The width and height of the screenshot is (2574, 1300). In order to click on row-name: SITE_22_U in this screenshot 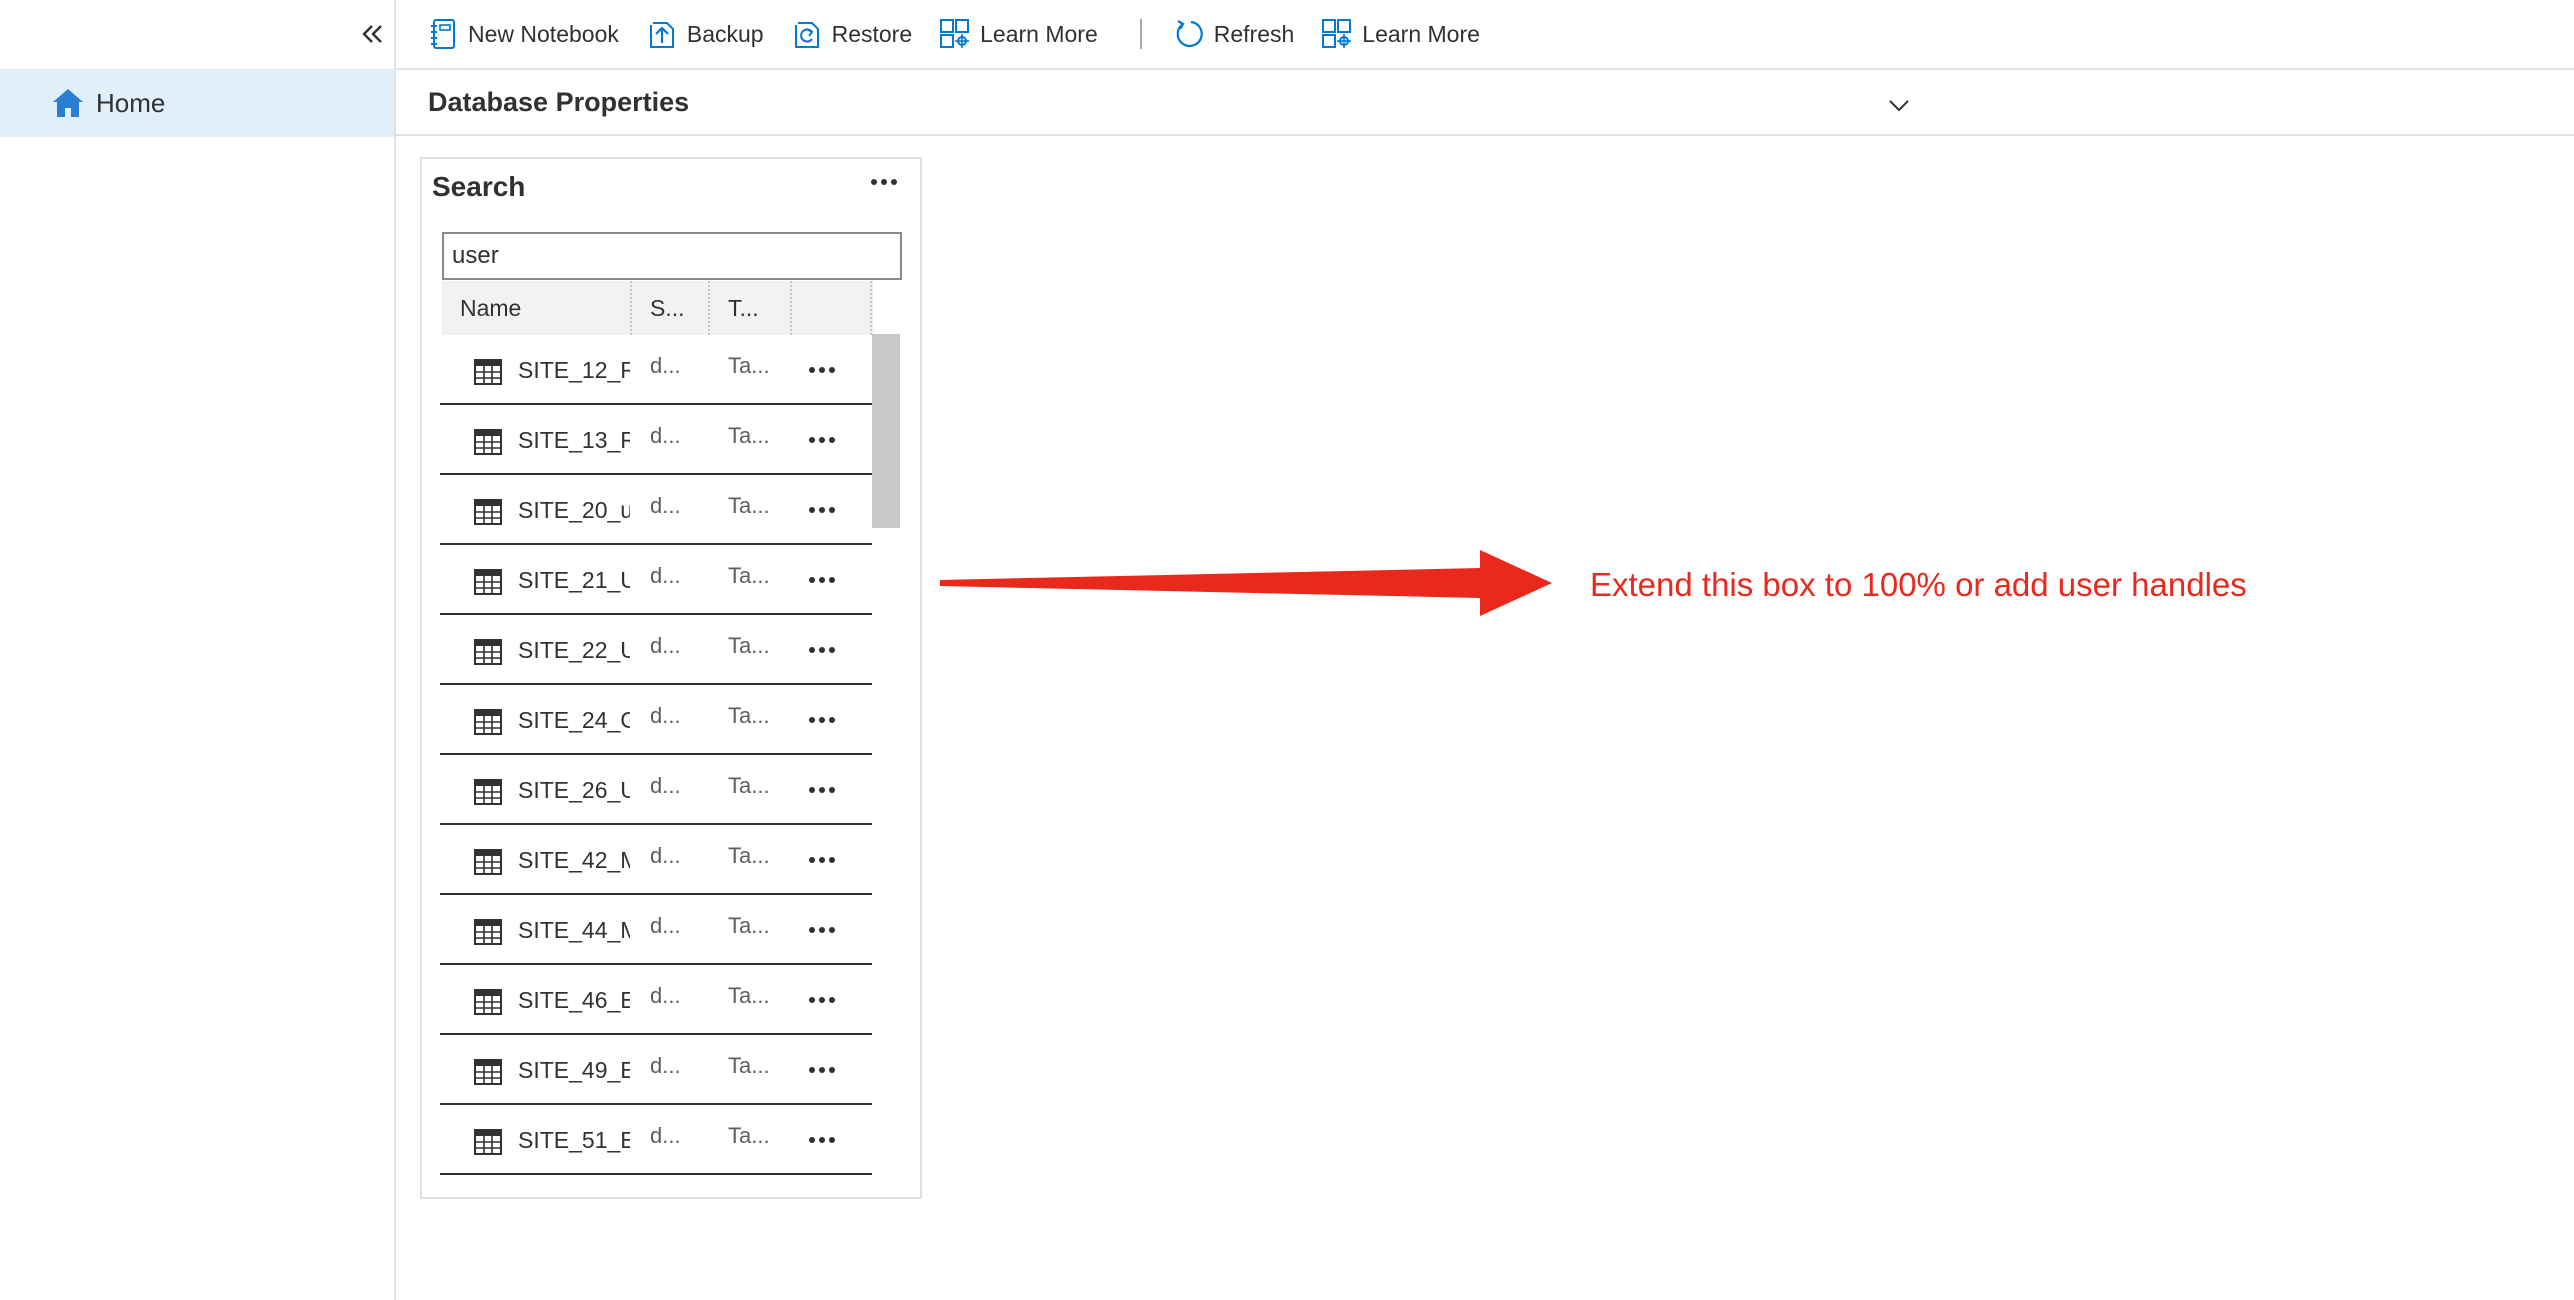, I will do `click(574, 650)`.